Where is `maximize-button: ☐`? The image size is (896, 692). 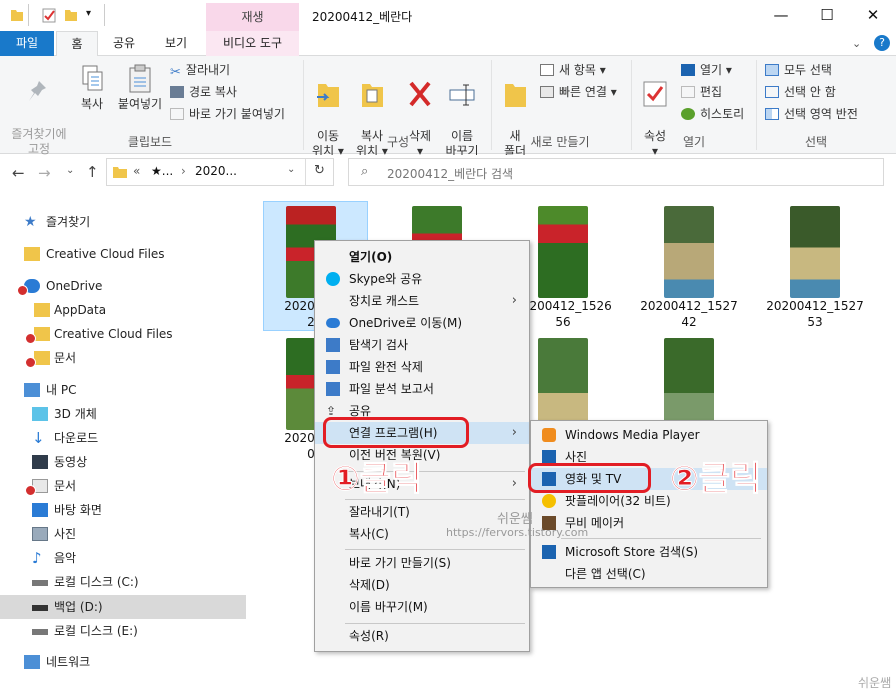
maximize-button: ☐ is located at coordinates (827, 16).